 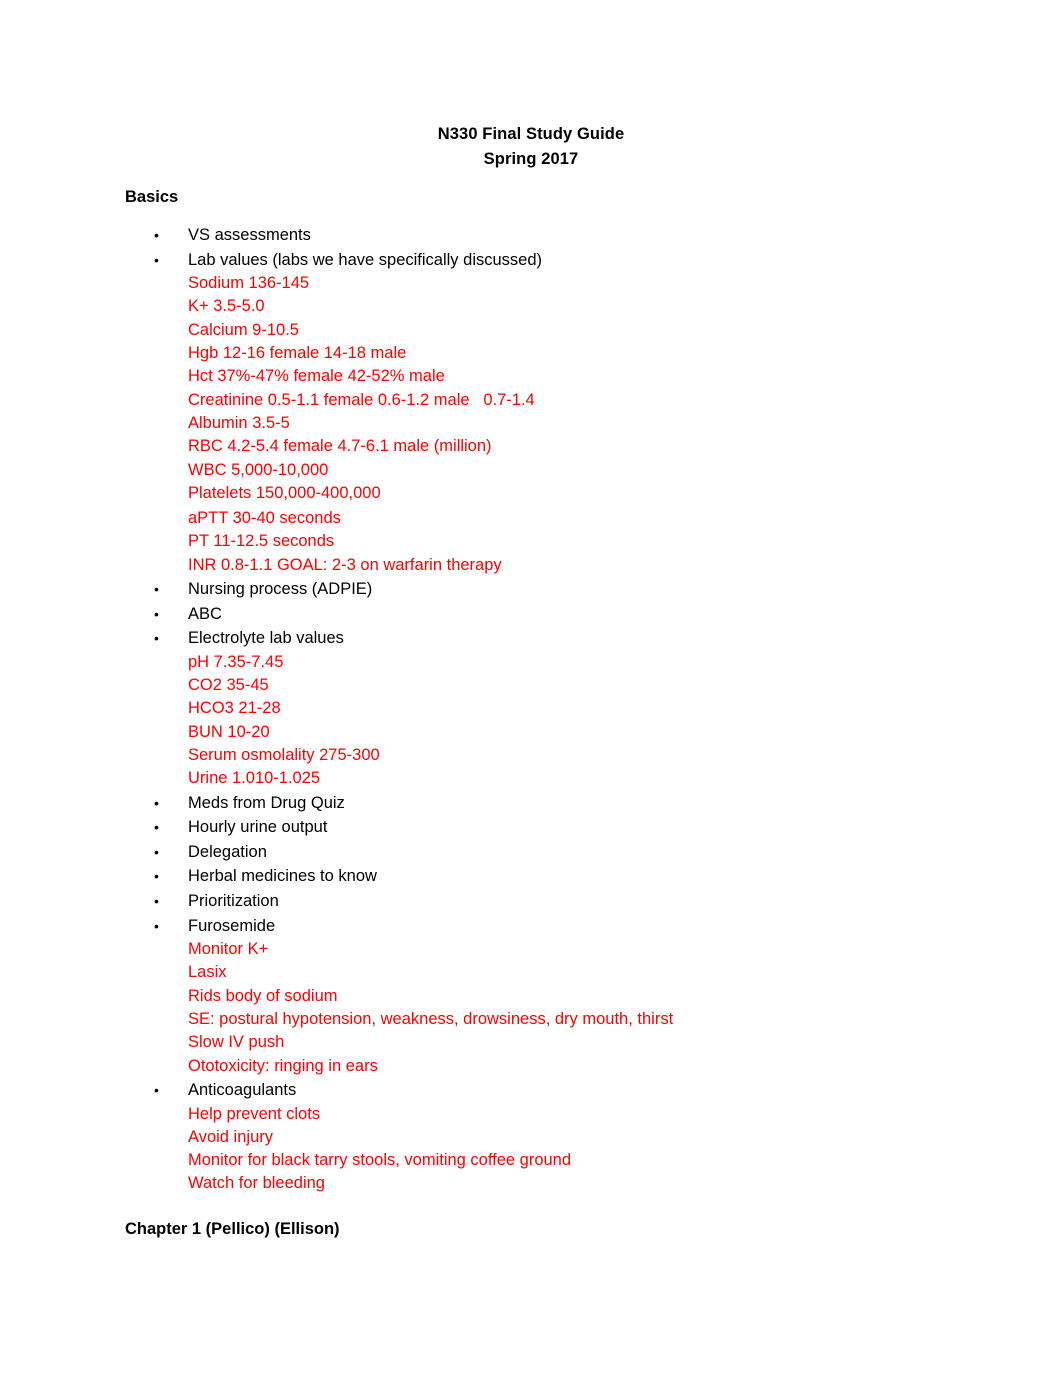 I want to click on detail-line: K+ 3.5-5.0, so click(x=226, y=306).